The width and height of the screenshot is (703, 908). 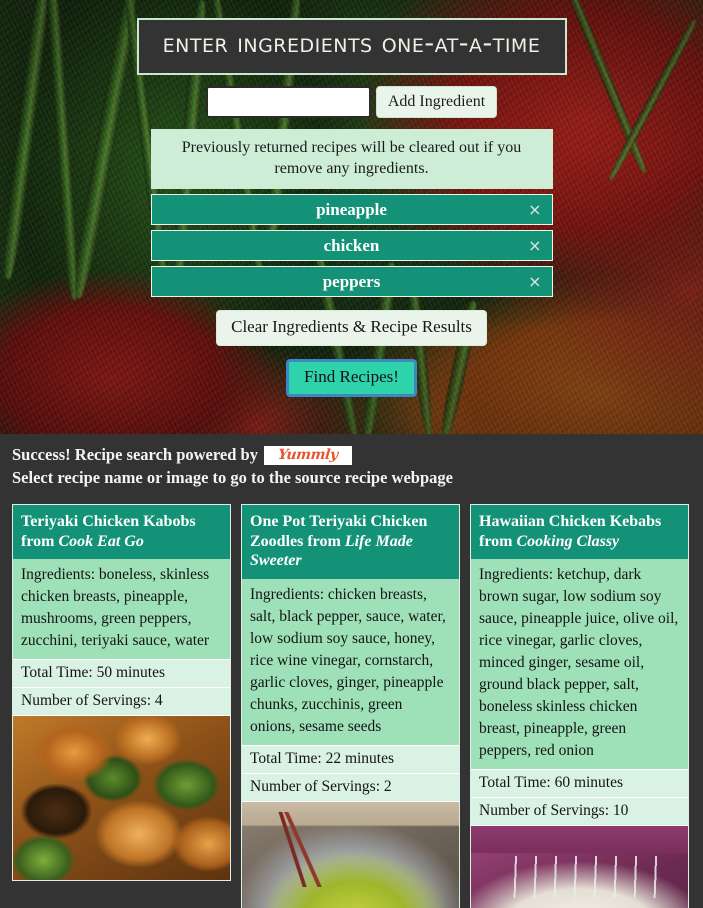 What do you see at coordinates (121, 701) in the screenshot?
I see `recipe-servings: Number of Servings: 4` at bounding box center [121, 701].